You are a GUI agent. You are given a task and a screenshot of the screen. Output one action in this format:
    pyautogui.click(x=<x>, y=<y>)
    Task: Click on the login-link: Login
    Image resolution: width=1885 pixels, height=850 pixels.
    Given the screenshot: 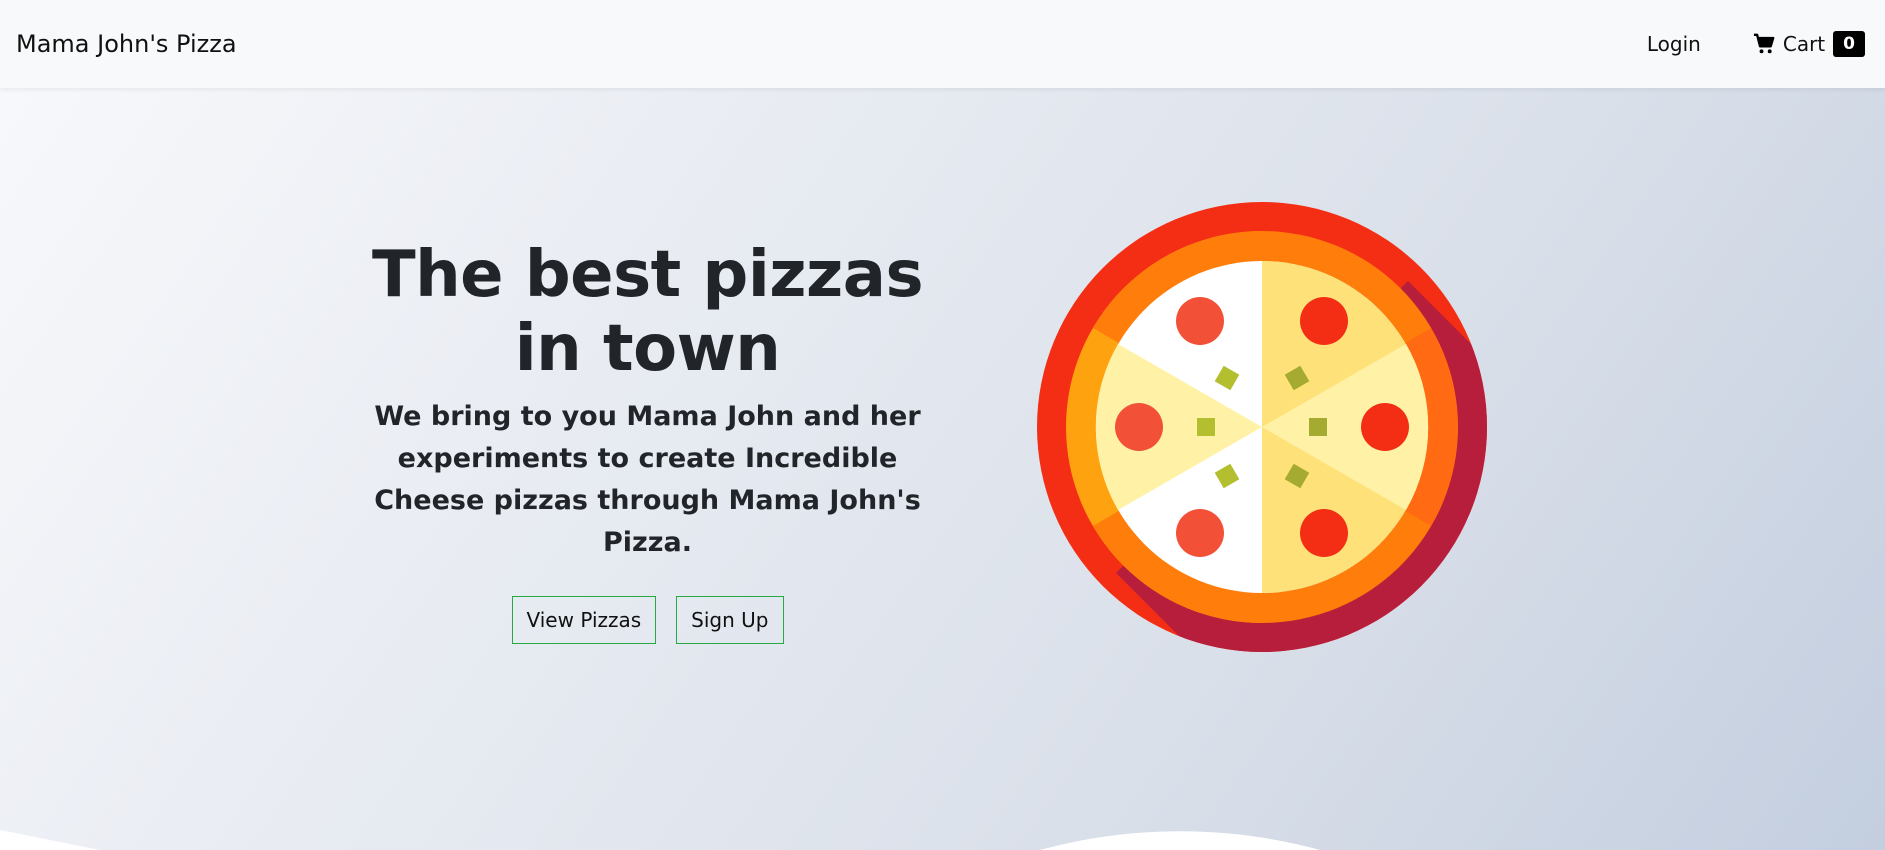 What is the action you would take?
    pyautogui.click(x=1674, y=44)
    